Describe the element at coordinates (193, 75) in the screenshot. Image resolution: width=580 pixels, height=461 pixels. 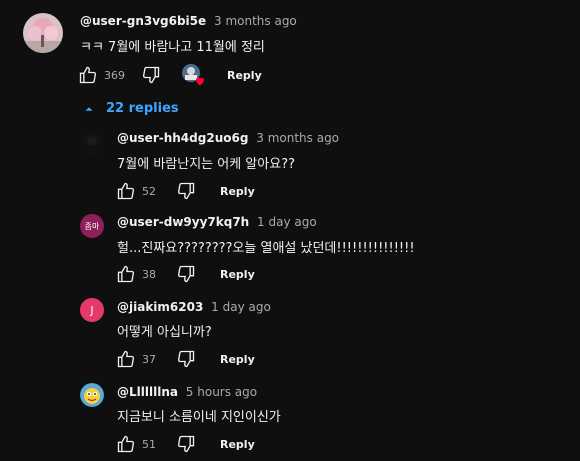
I see `creator-heart` at that location.